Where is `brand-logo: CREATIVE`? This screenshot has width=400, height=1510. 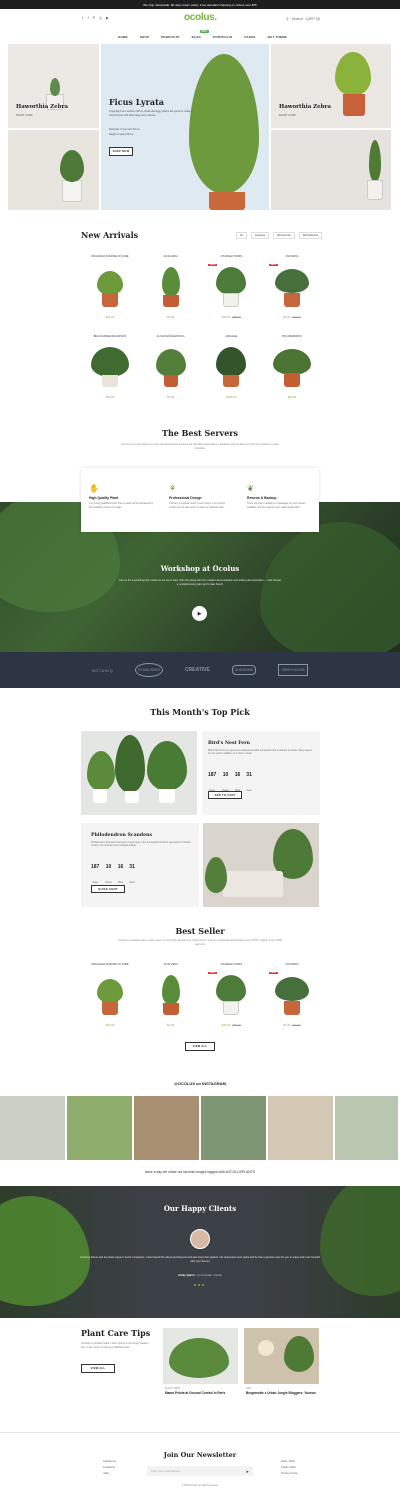
brand-logo: CREATIVE is located at coordinates (197, 670).